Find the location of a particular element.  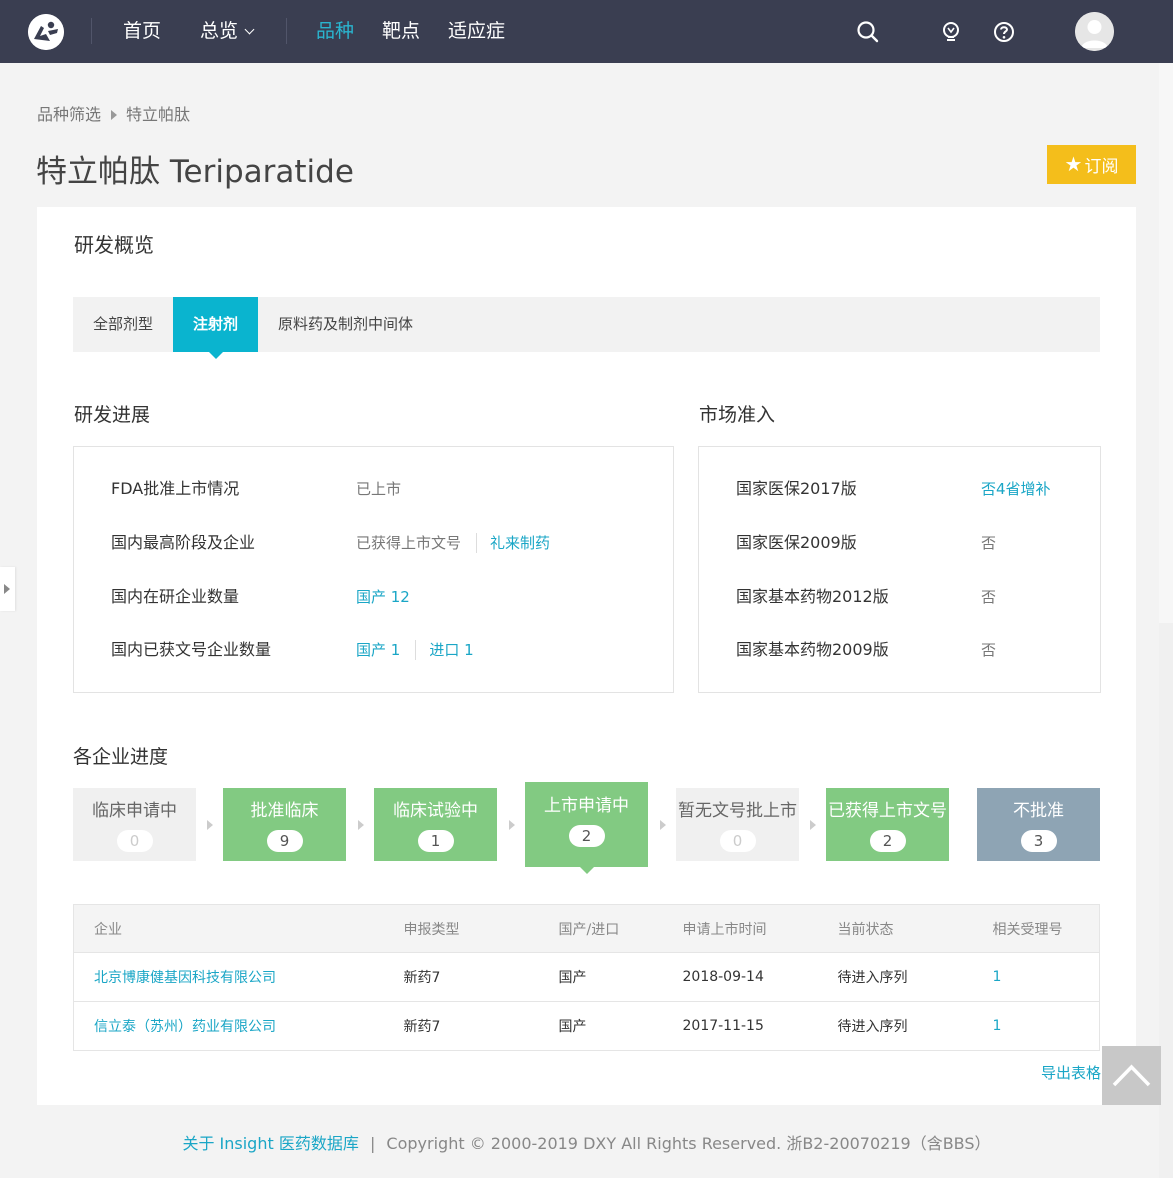

approved-company-count-label: 国内已获文号企业数量 is located at coordinates (191, 649).